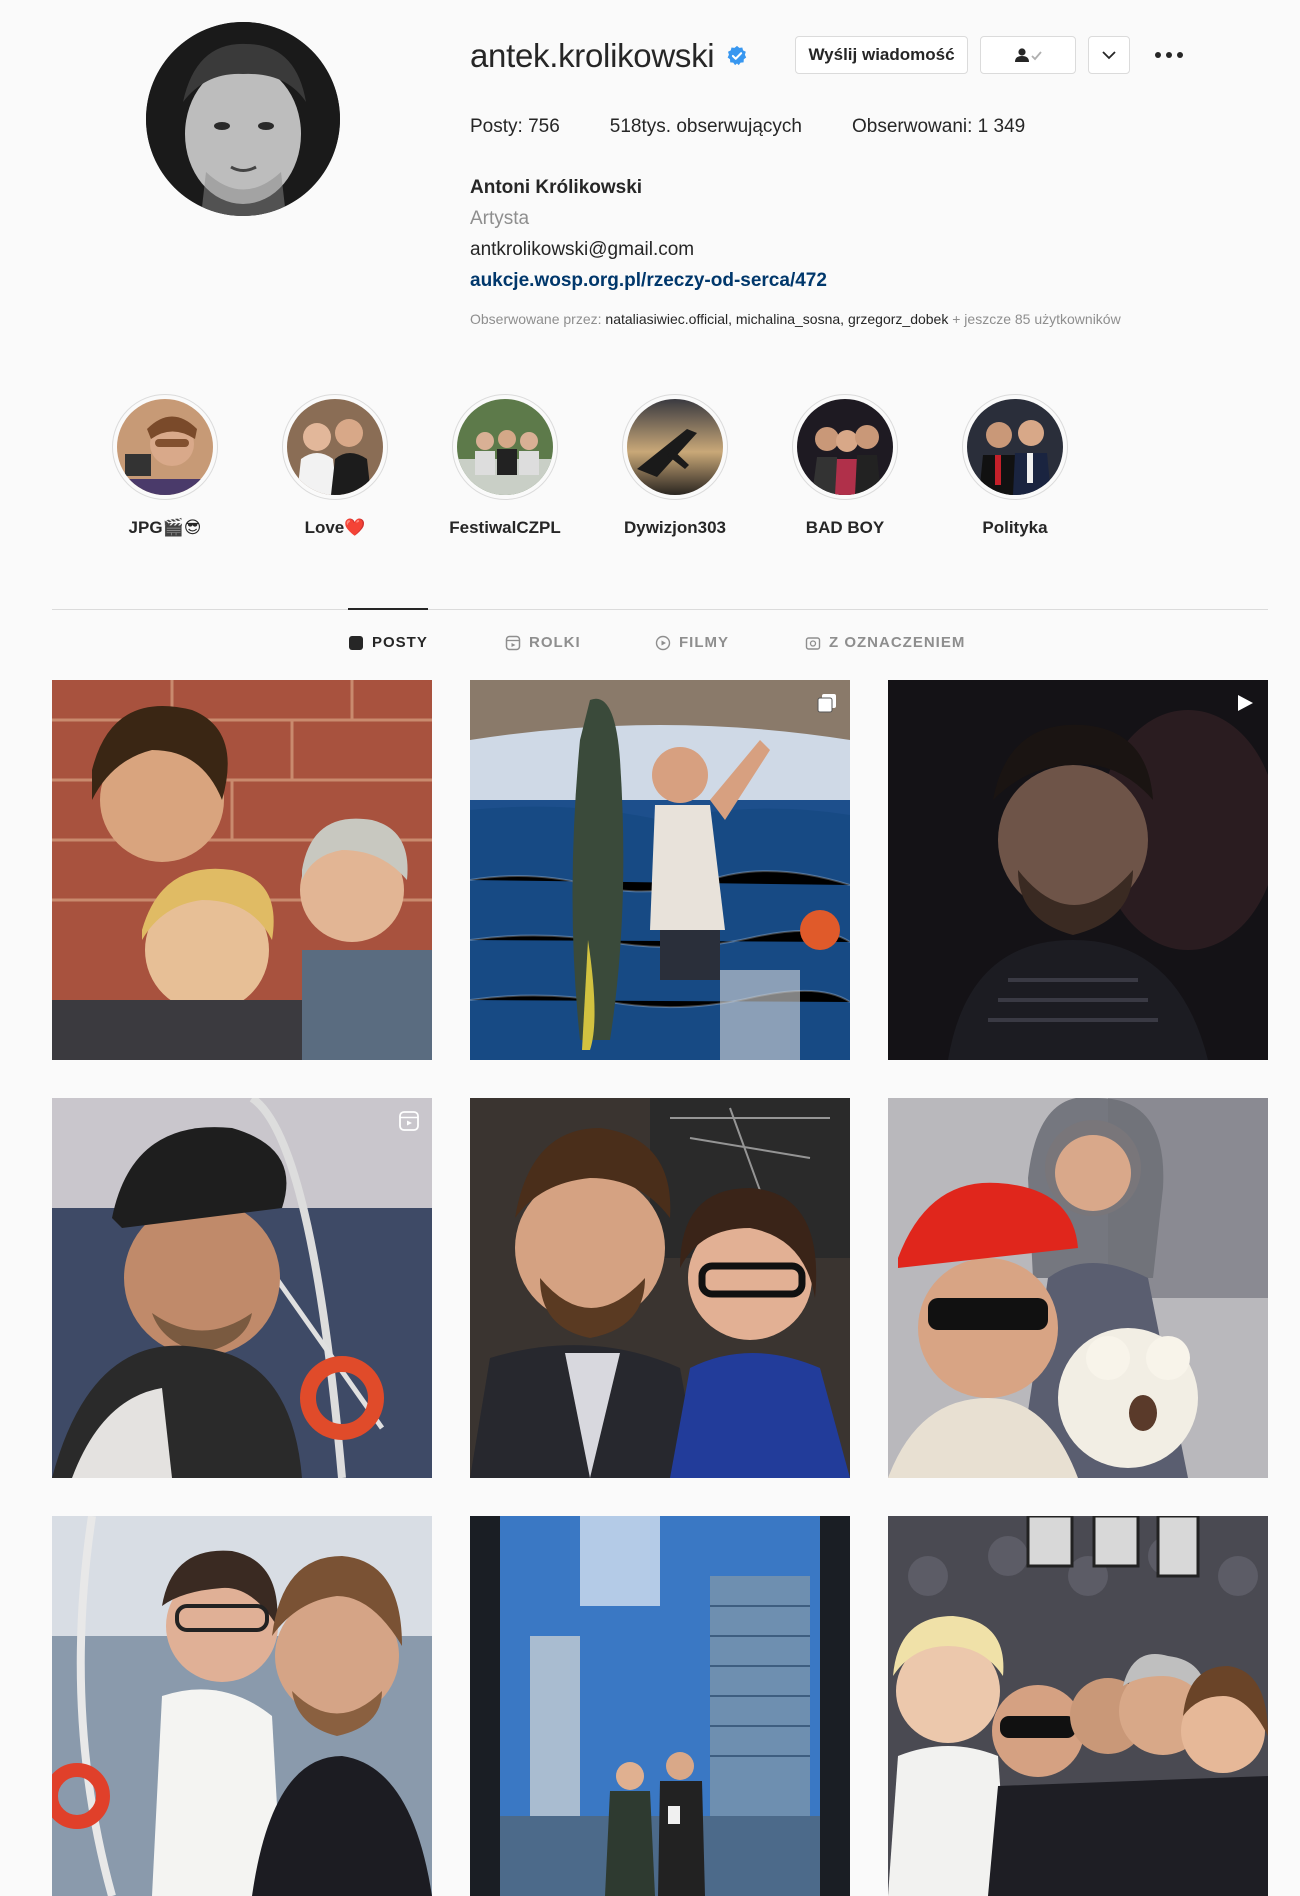  Describe the element at coordinates (556, 187) in the screenshot. I see `full-name: Antoni Królikowski` at that location.